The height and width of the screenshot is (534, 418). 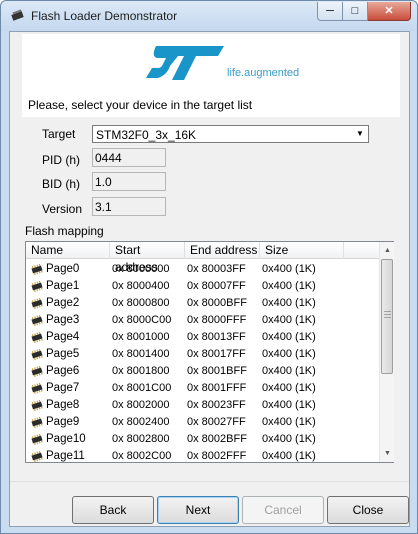 What do you see at coordinates (61, 160) in the screenshot?
I see `pid-label: PID (h)` at bounding box center [61, 160].